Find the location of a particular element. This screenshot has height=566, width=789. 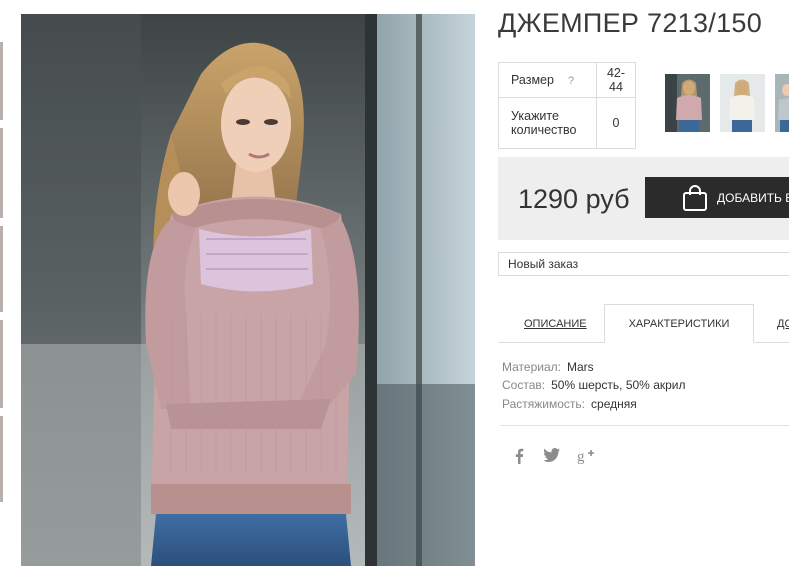

price: 1290 руб is located at coordinates (574, 199).